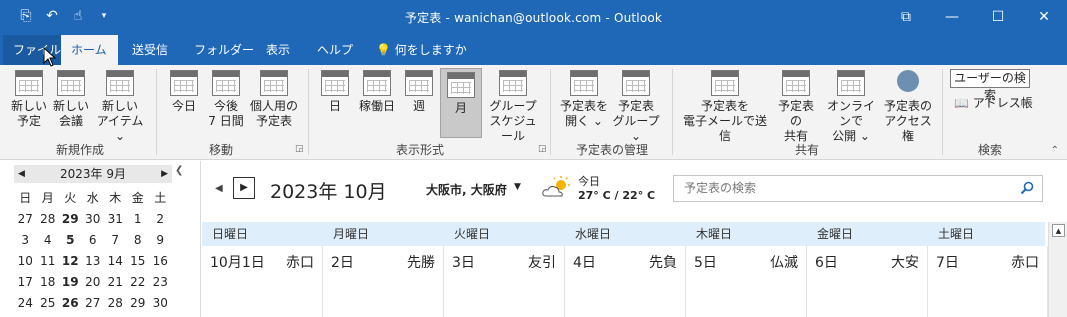  Describe the element at coordinates (70, 303) in the screenshot. I see `mini-calendar-day: 26` at that location.